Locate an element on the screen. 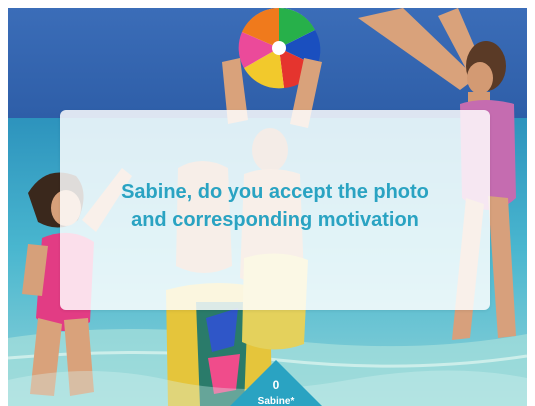  question-line-1: Sabine, do you accept the photo is located at coordinates (275, 192).